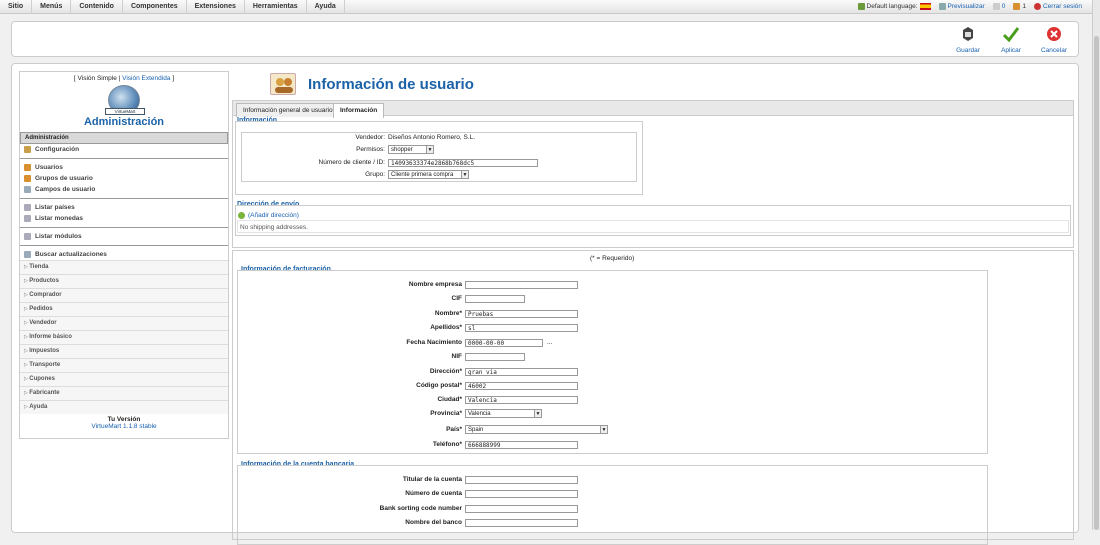 The image size is (1100, 545). Describe the element at coordinates (415, 371) in the screenshot. I see `billing-row: Dirección* gran via` at that location.